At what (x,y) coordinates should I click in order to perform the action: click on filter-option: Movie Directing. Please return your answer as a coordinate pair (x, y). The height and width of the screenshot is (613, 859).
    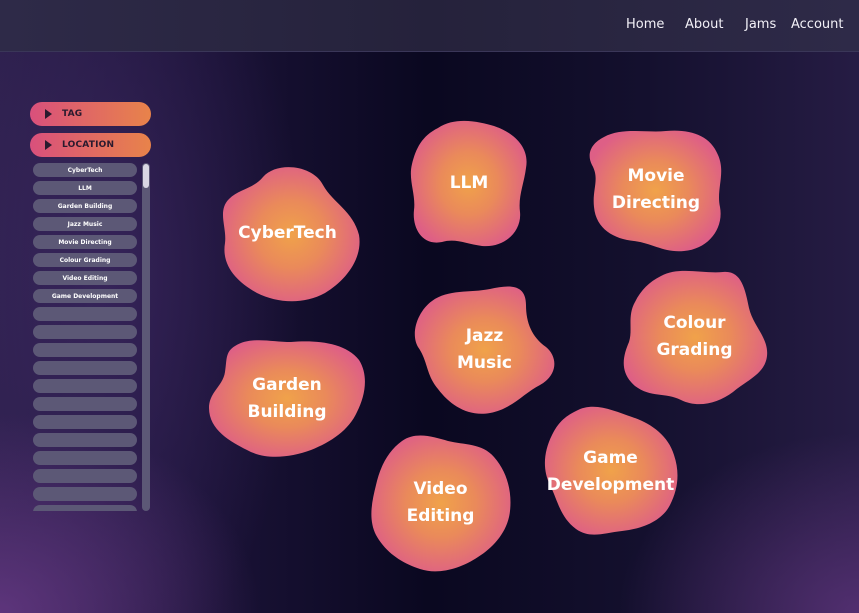
    Looking at the image, I should click on (85, 242).